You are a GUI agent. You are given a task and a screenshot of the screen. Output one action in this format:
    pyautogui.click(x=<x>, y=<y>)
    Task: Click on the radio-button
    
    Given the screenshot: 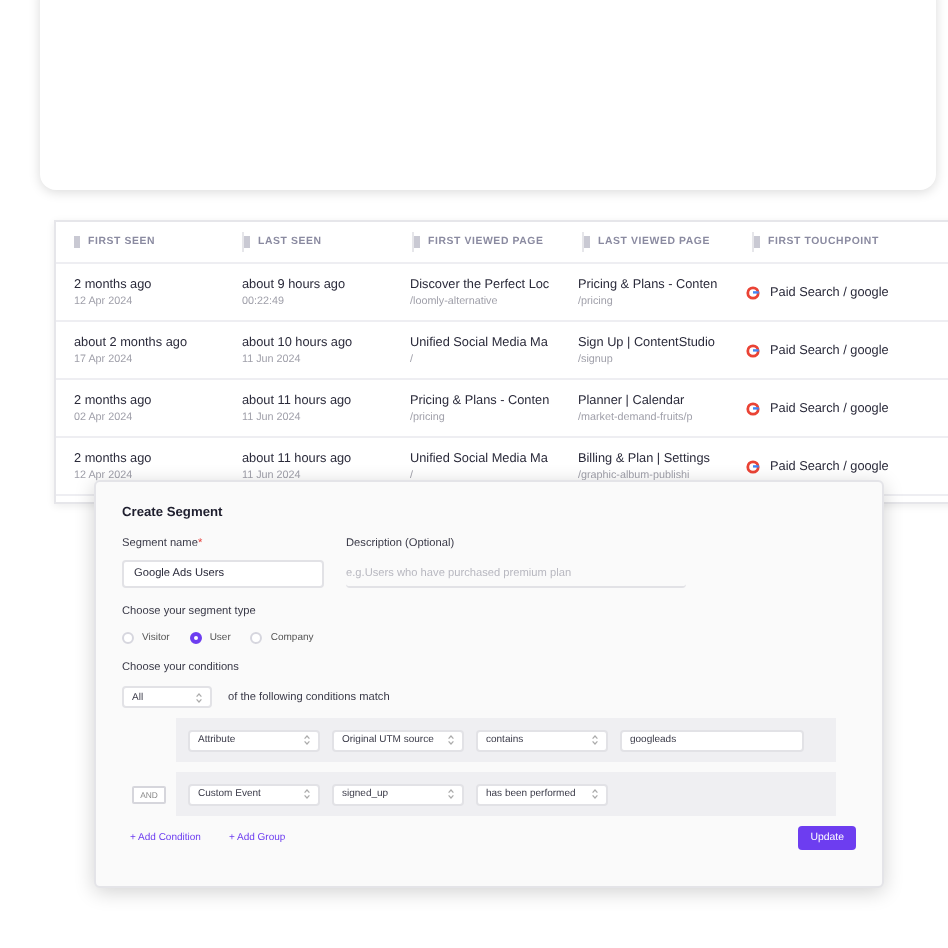 What is the action you would take?
    pyautogui.click(x=195, y=638)
    